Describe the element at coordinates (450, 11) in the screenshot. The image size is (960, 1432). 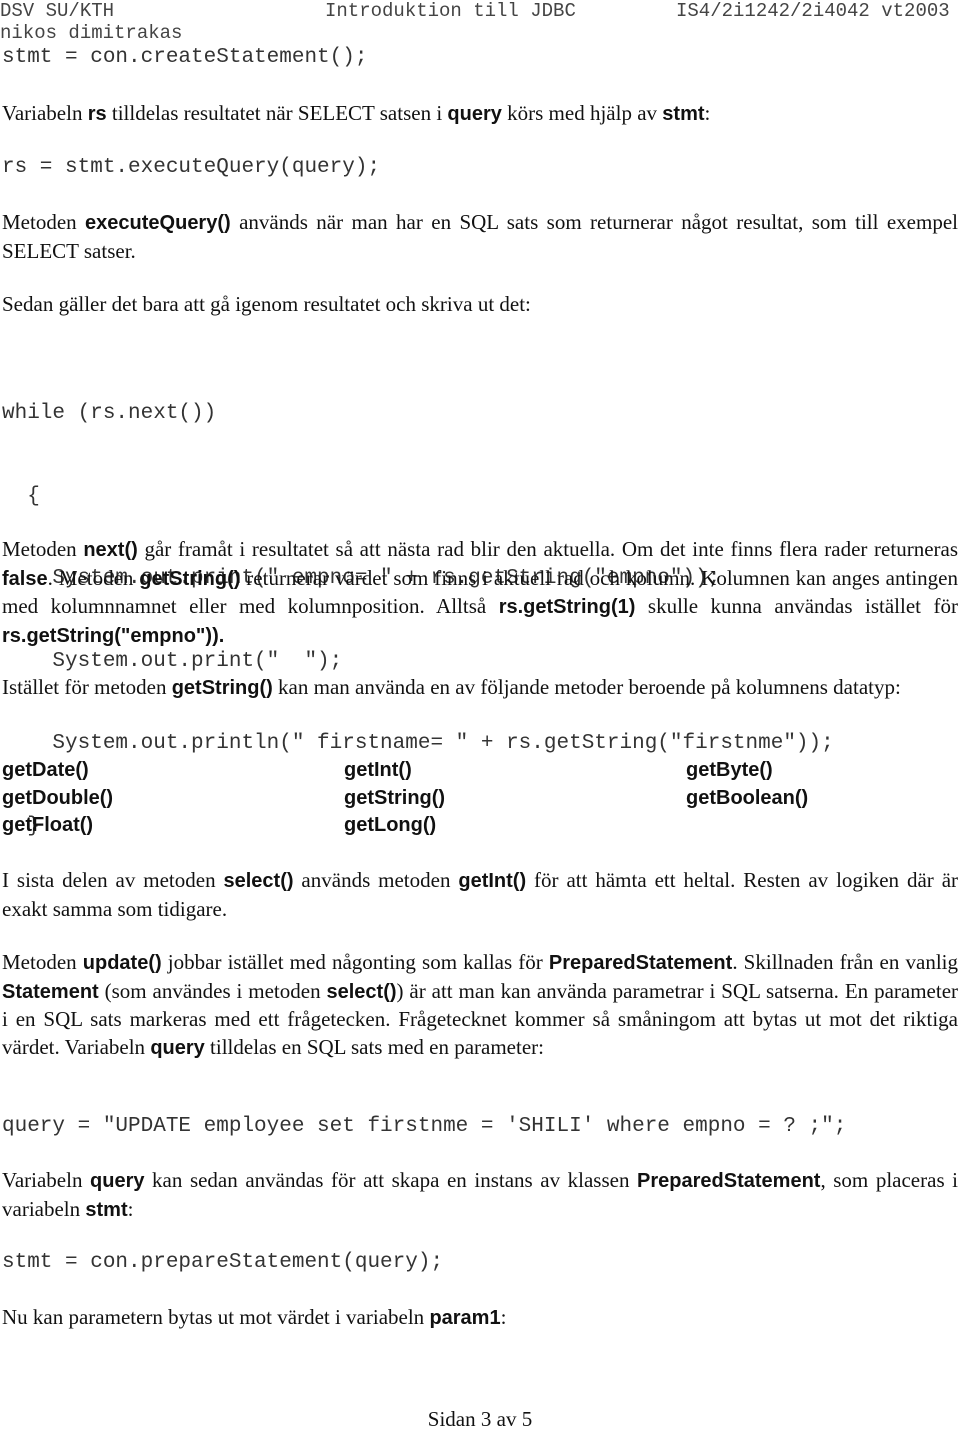
I see `header-title: Introduktion till JDBC` at that location.